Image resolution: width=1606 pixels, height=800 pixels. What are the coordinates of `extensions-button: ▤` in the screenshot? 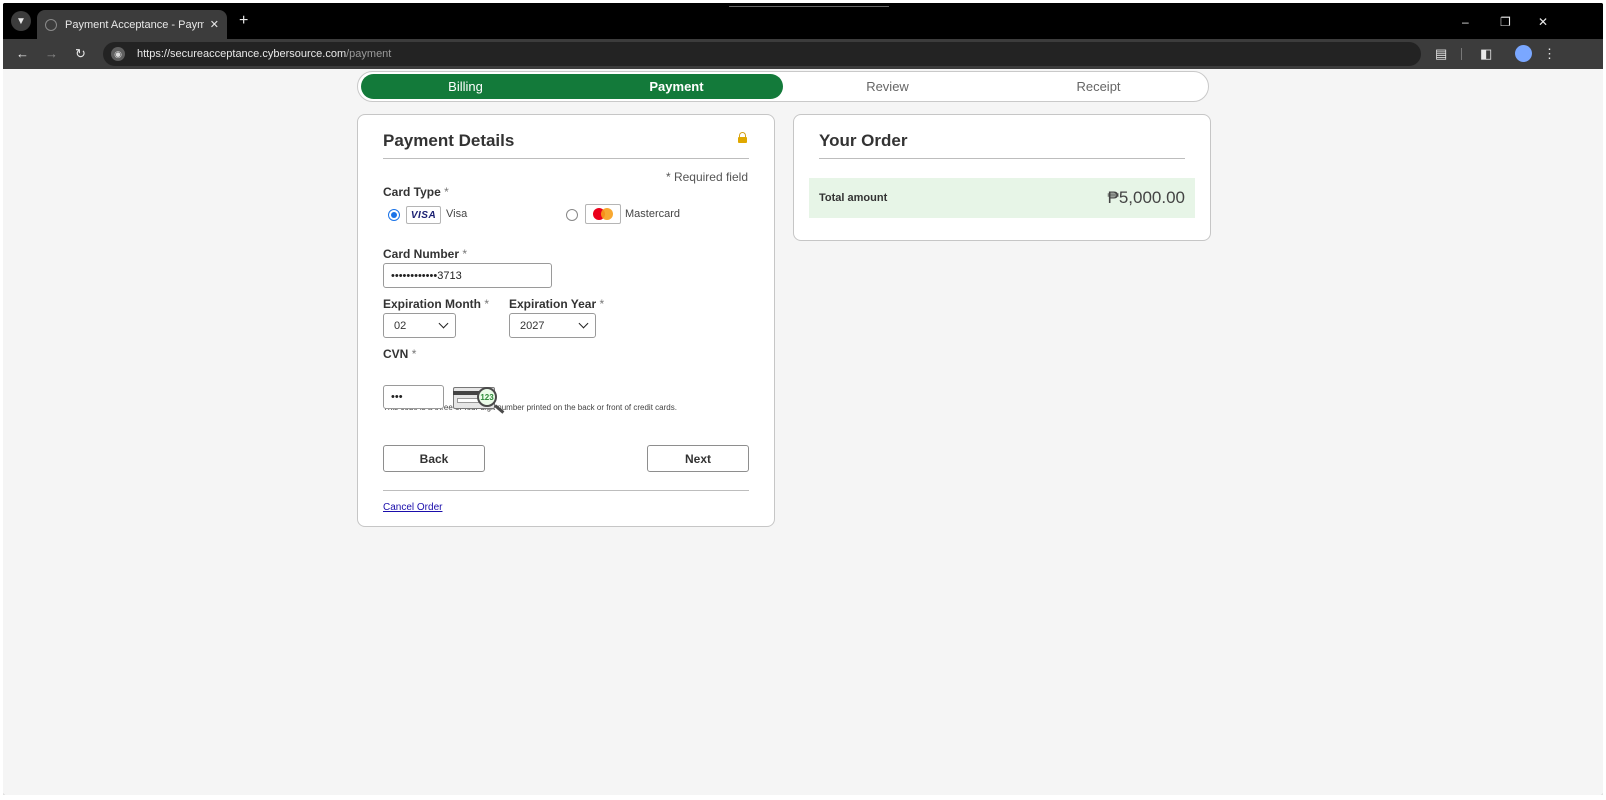 It's located at (1441, 54).